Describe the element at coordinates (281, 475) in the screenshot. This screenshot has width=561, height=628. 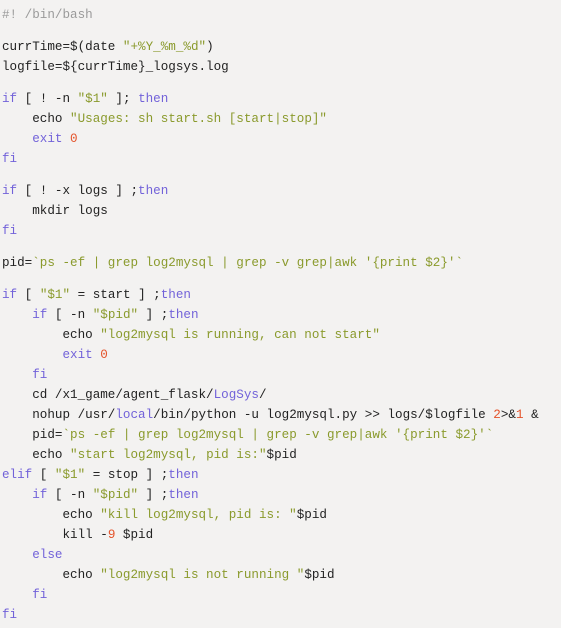
I see `code-line: elif [ "$1" = stop ] ;then` at that location.